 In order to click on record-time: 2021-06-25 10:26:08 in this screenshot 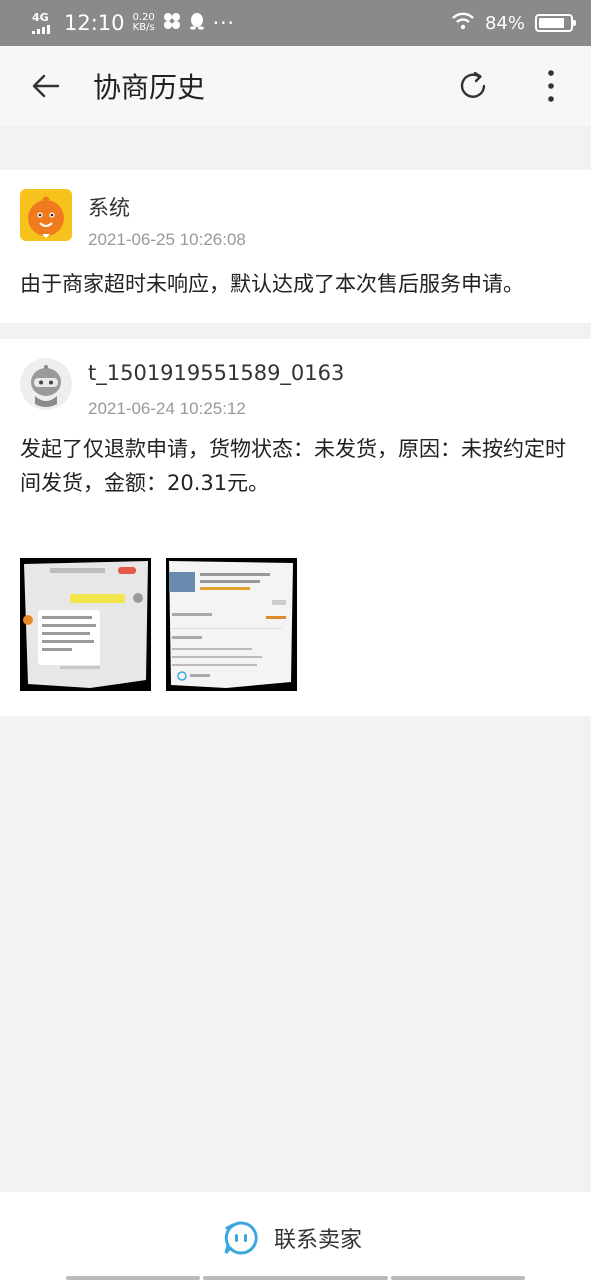, I will do `click(167, 239)`.